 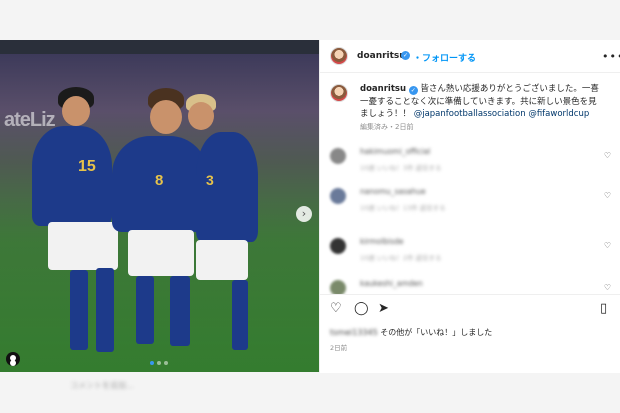 What do you see at coordinates (30, 120) in the screenshot?
I see `stand-banner-text: ateLiz` at bounding box center [30, 120].